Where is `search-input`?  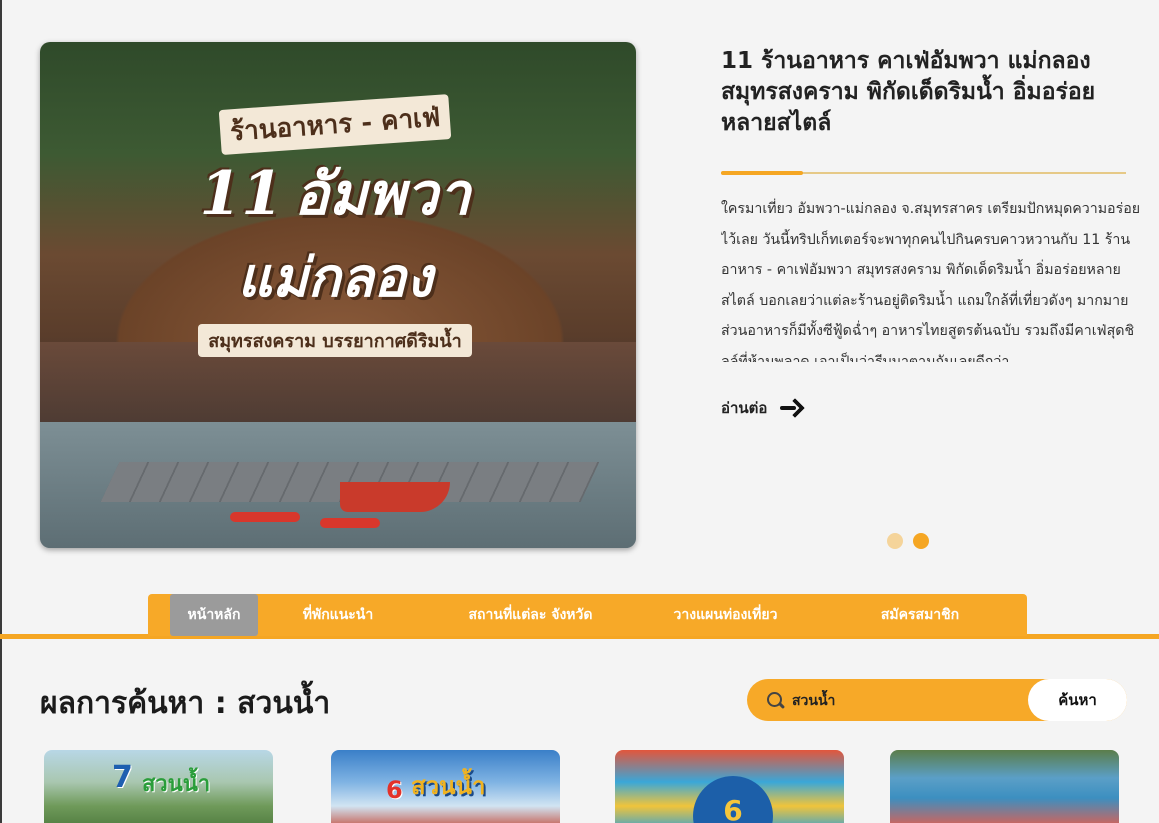 search-input is located at coordinates (907, 701).